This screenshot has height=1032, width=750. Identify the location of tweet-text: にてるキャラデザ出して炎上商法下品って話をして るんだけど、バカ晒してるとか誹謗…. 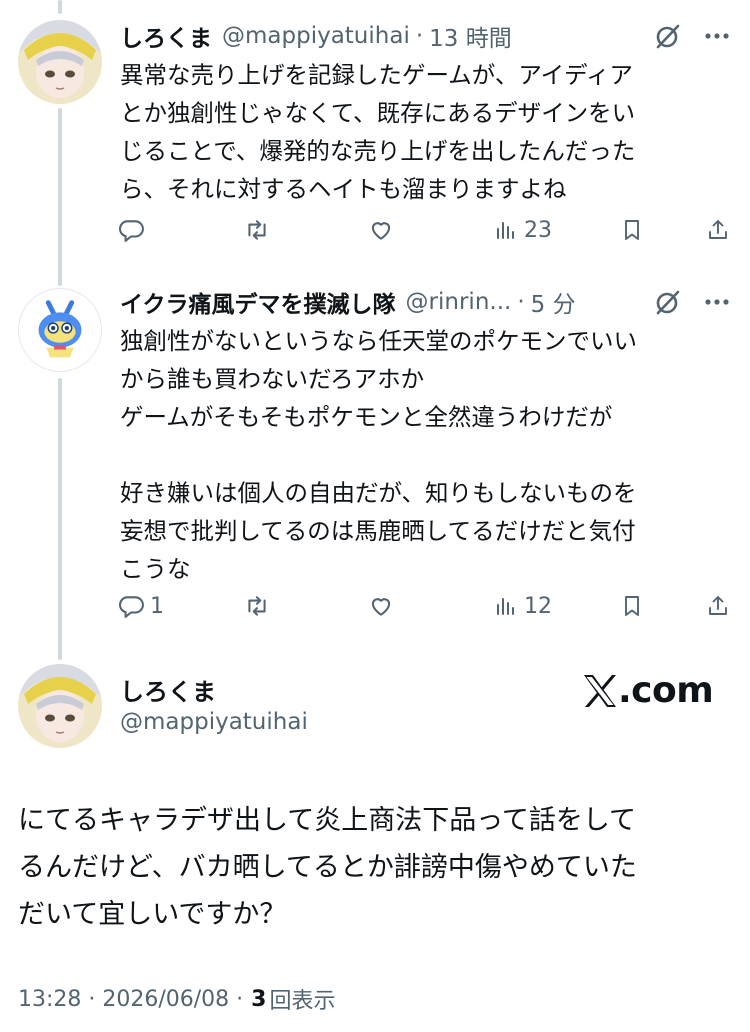
(327, 867).